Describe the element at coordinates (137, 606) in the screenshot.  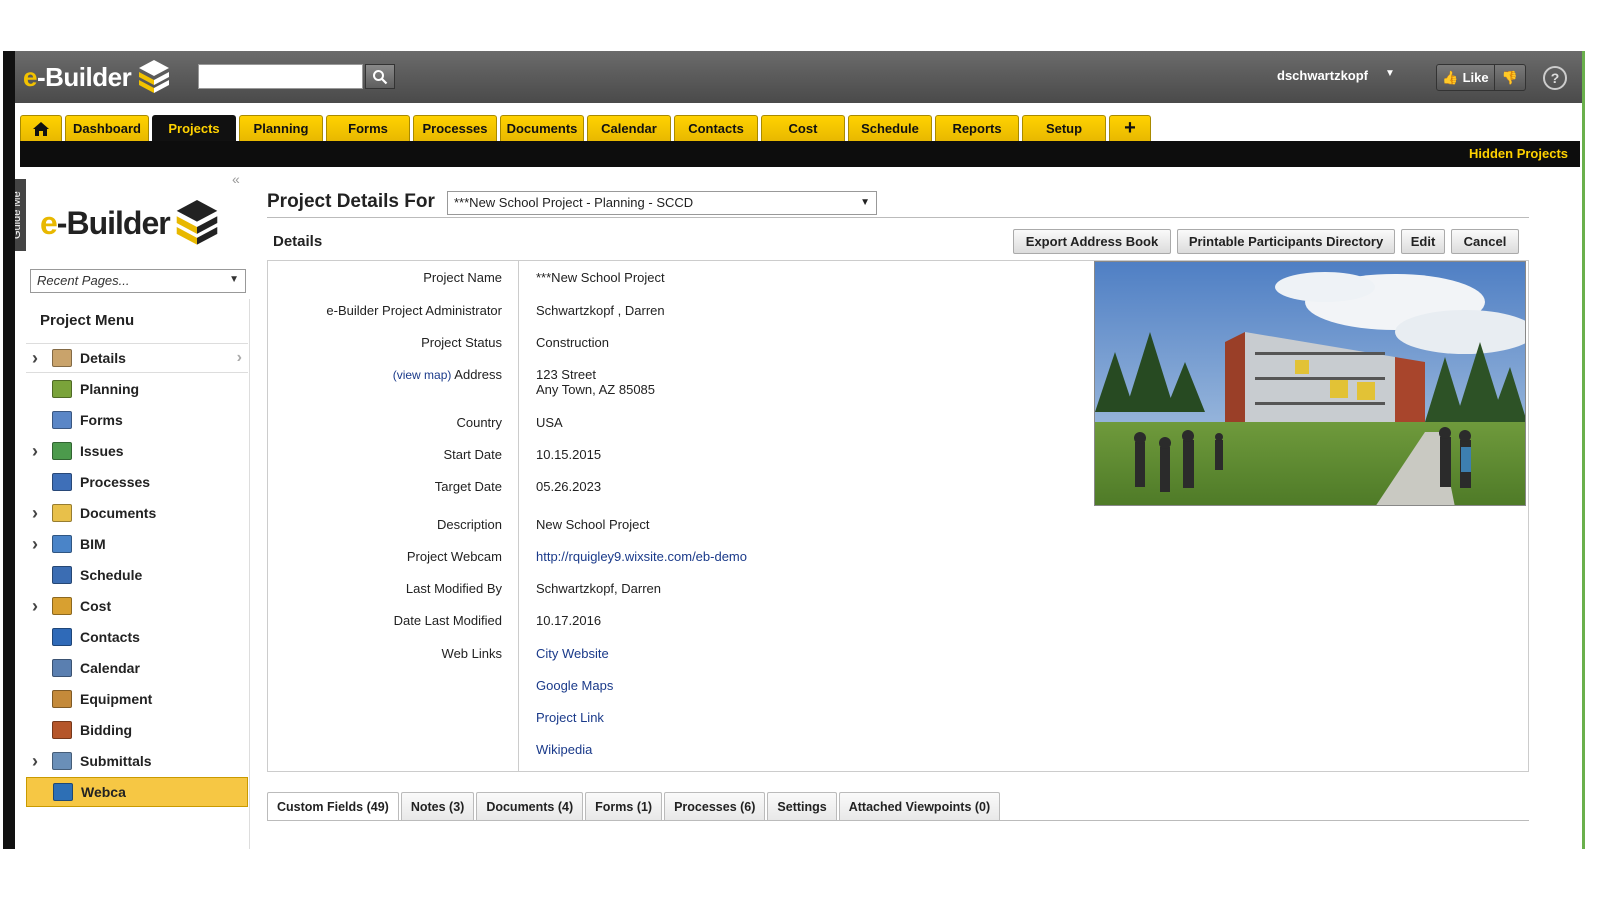
I see `sidebar-item-cost: › Cost` at that location.